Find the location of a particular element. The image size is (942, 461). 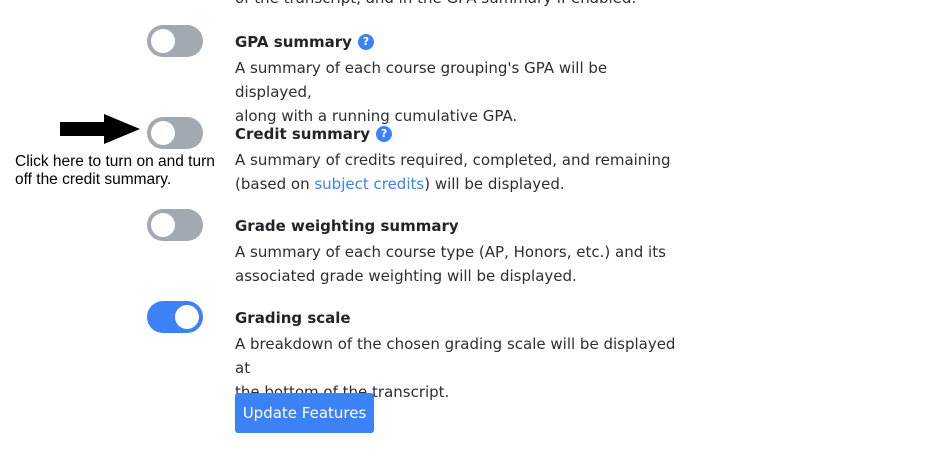

grading-scale-title: Grading scale is located at coordinates (293, 318).